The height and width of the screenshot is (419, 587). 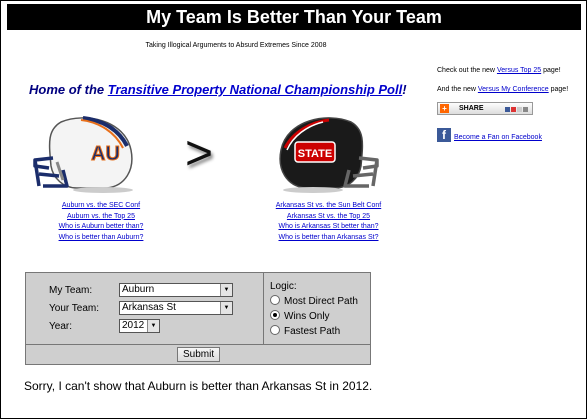 I want to click on my-team-value: Auburn, so click(x=138, y=289).